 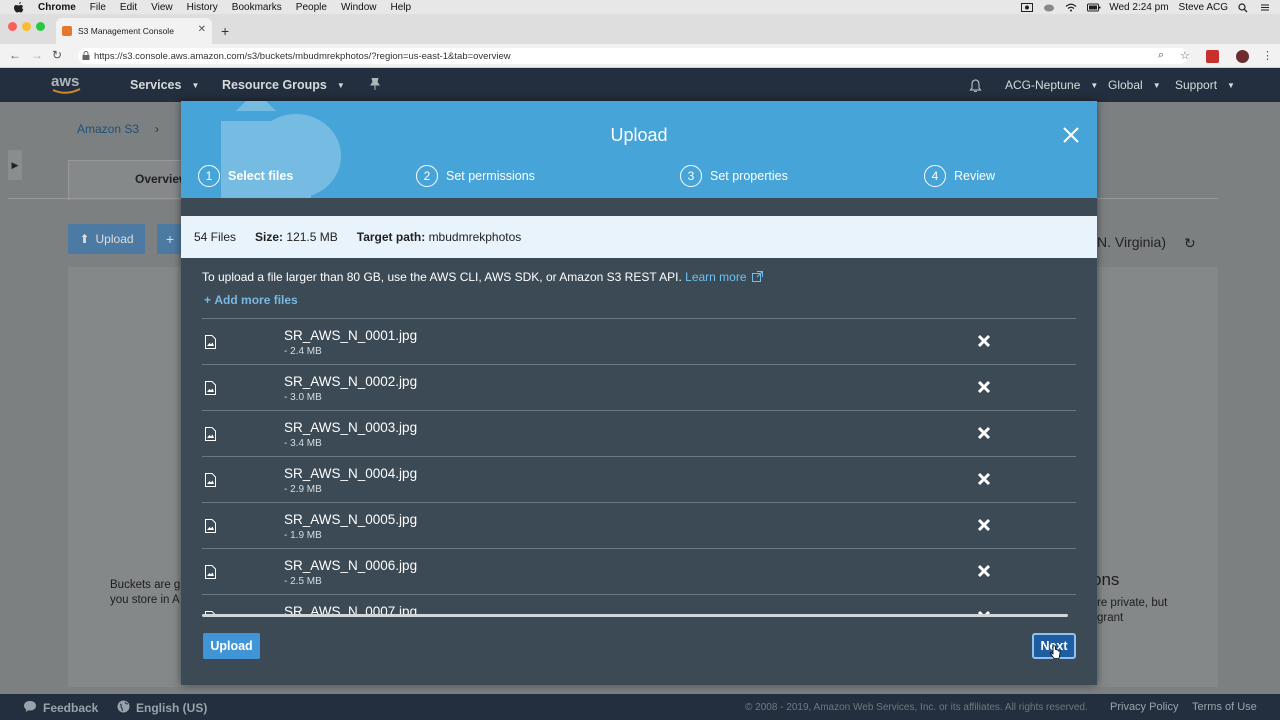 I want to click on account-menu: ACG-Neptune ▼, so click(x=1051, y=85).